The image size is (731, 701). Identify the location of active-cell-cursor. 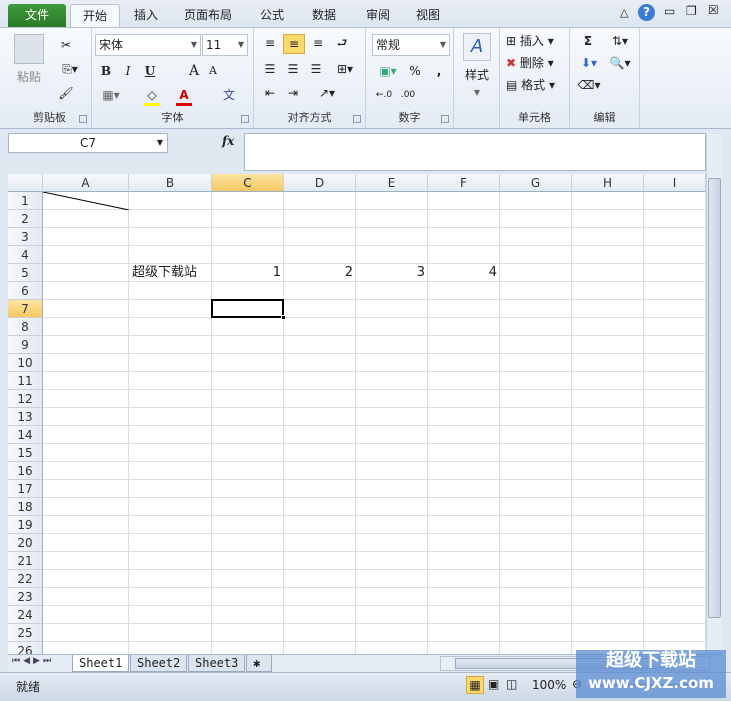
(247, 308).